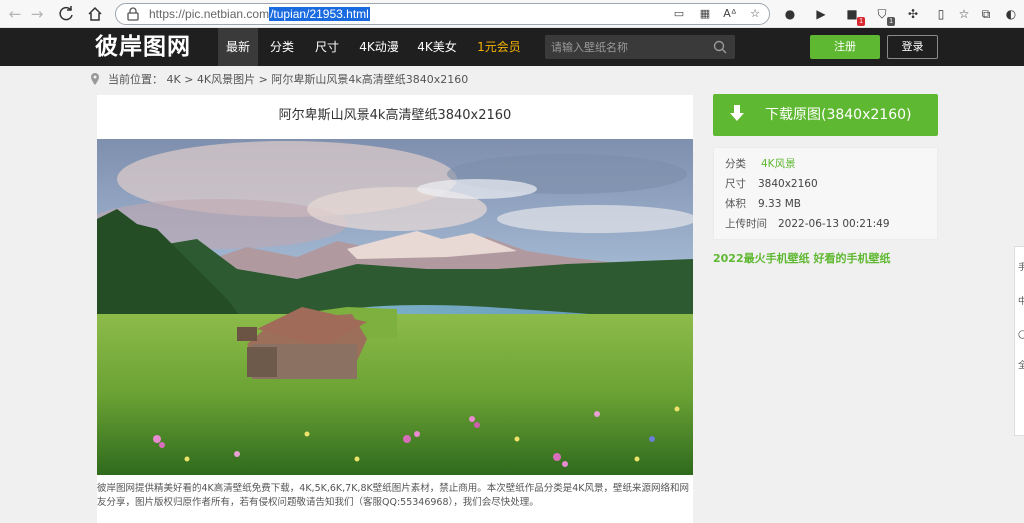 Image resolution: width=1024 pixels, height=523 pixels. What do you see at coordinates (760, 164) in the screenshot?
I see `info-category: 分类 4K风景` at bounding box center [760, 164].